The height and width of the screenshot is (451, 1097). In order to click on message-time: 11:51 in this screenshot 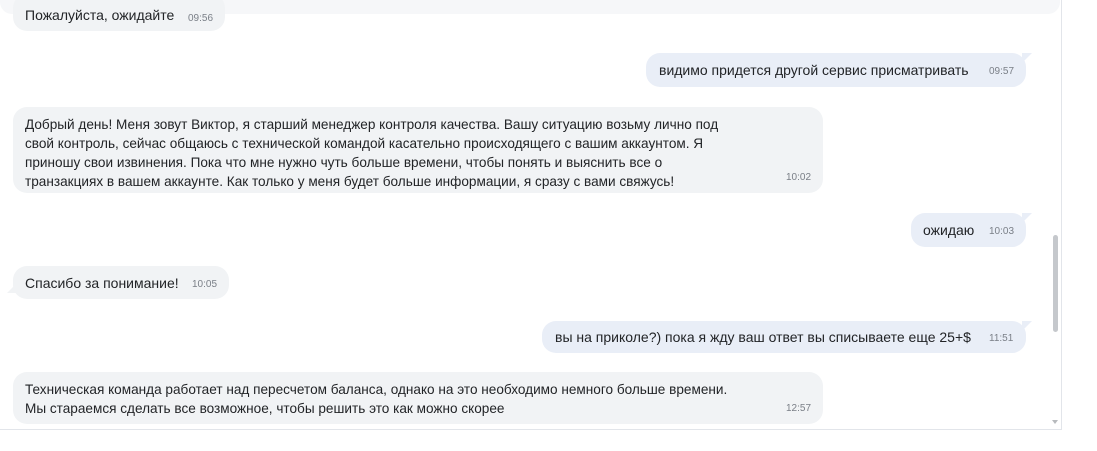, I will do `click(1001, 338)`.